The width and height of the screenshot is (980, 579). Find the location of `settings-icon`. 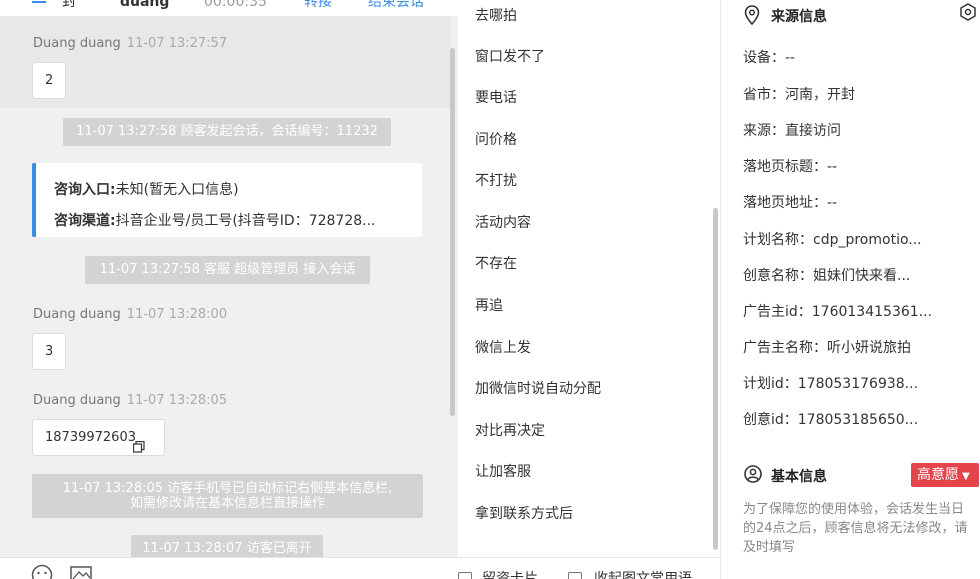

settings-icon is located at coordinates (968, 14).